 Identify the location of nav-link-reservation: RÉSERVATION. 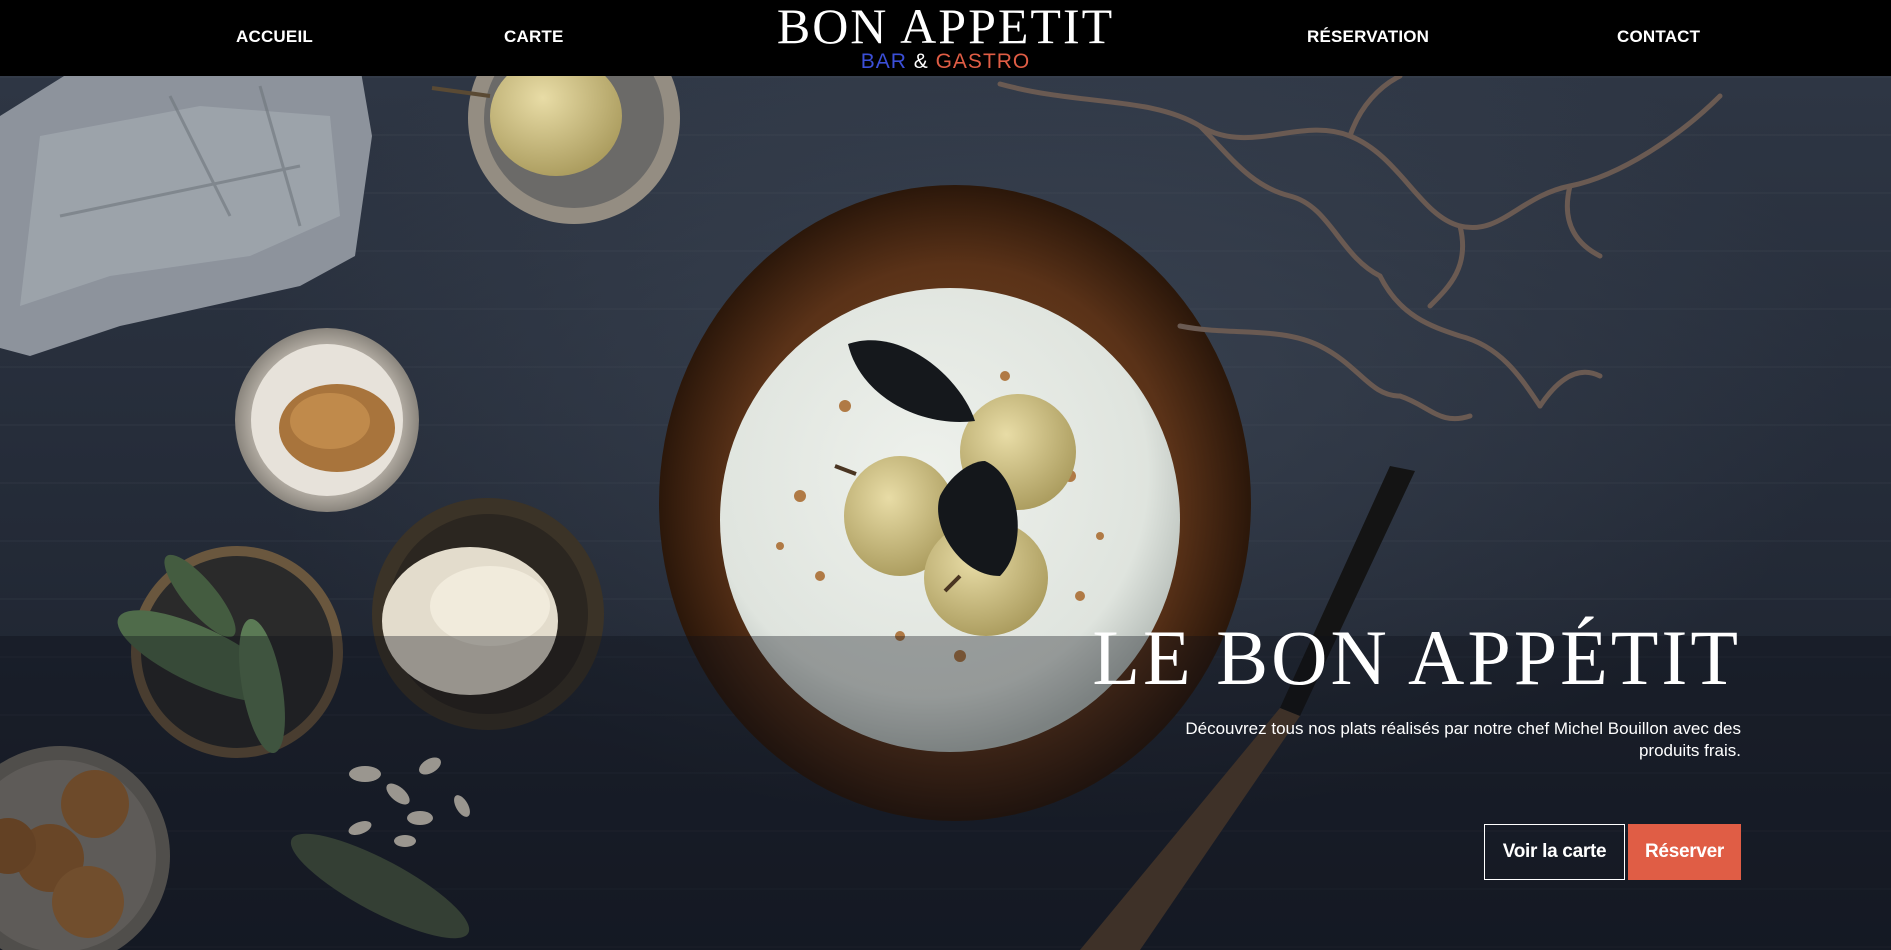
(1368, 37).